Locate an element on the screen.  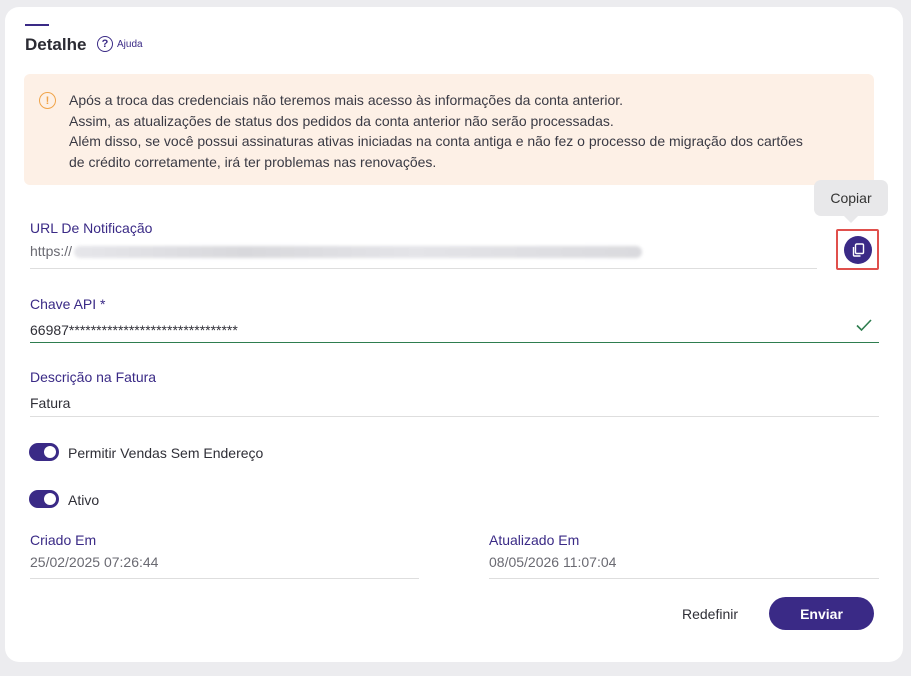
created-at-underline is located at coordinates (224, 578).